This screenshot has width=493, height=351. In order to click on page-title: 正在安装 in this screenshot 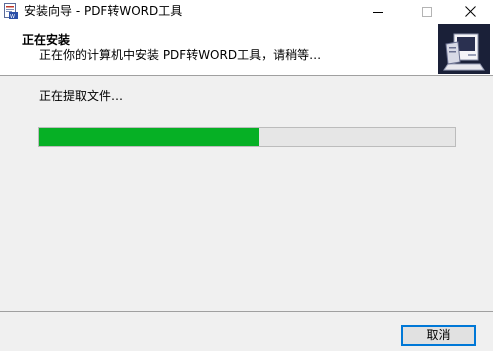, I will do `click(46, 40)`.